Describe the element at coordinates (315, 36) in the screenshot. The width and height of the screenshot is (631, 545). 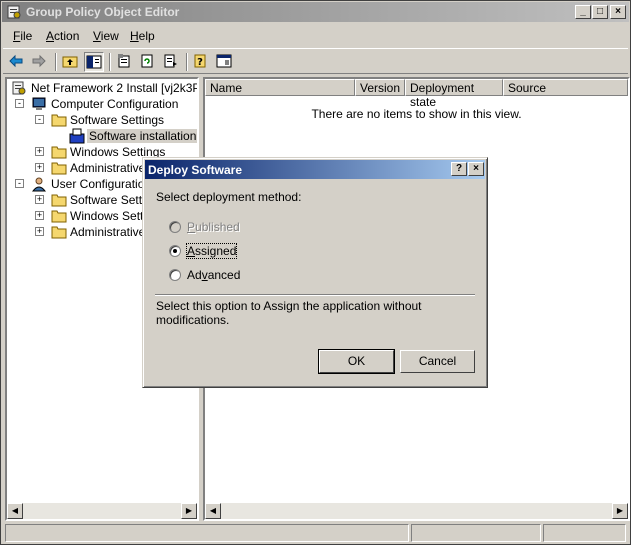
I see `menu-bar: File Action View Help` at that location.